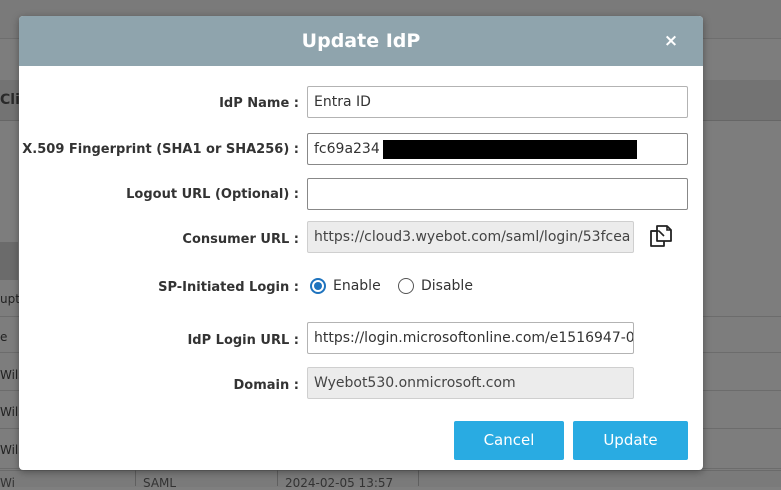  Describe the element at coordinates (497, 102) in the screenshot. I see `idp-name-input: Entra ID` at that location.